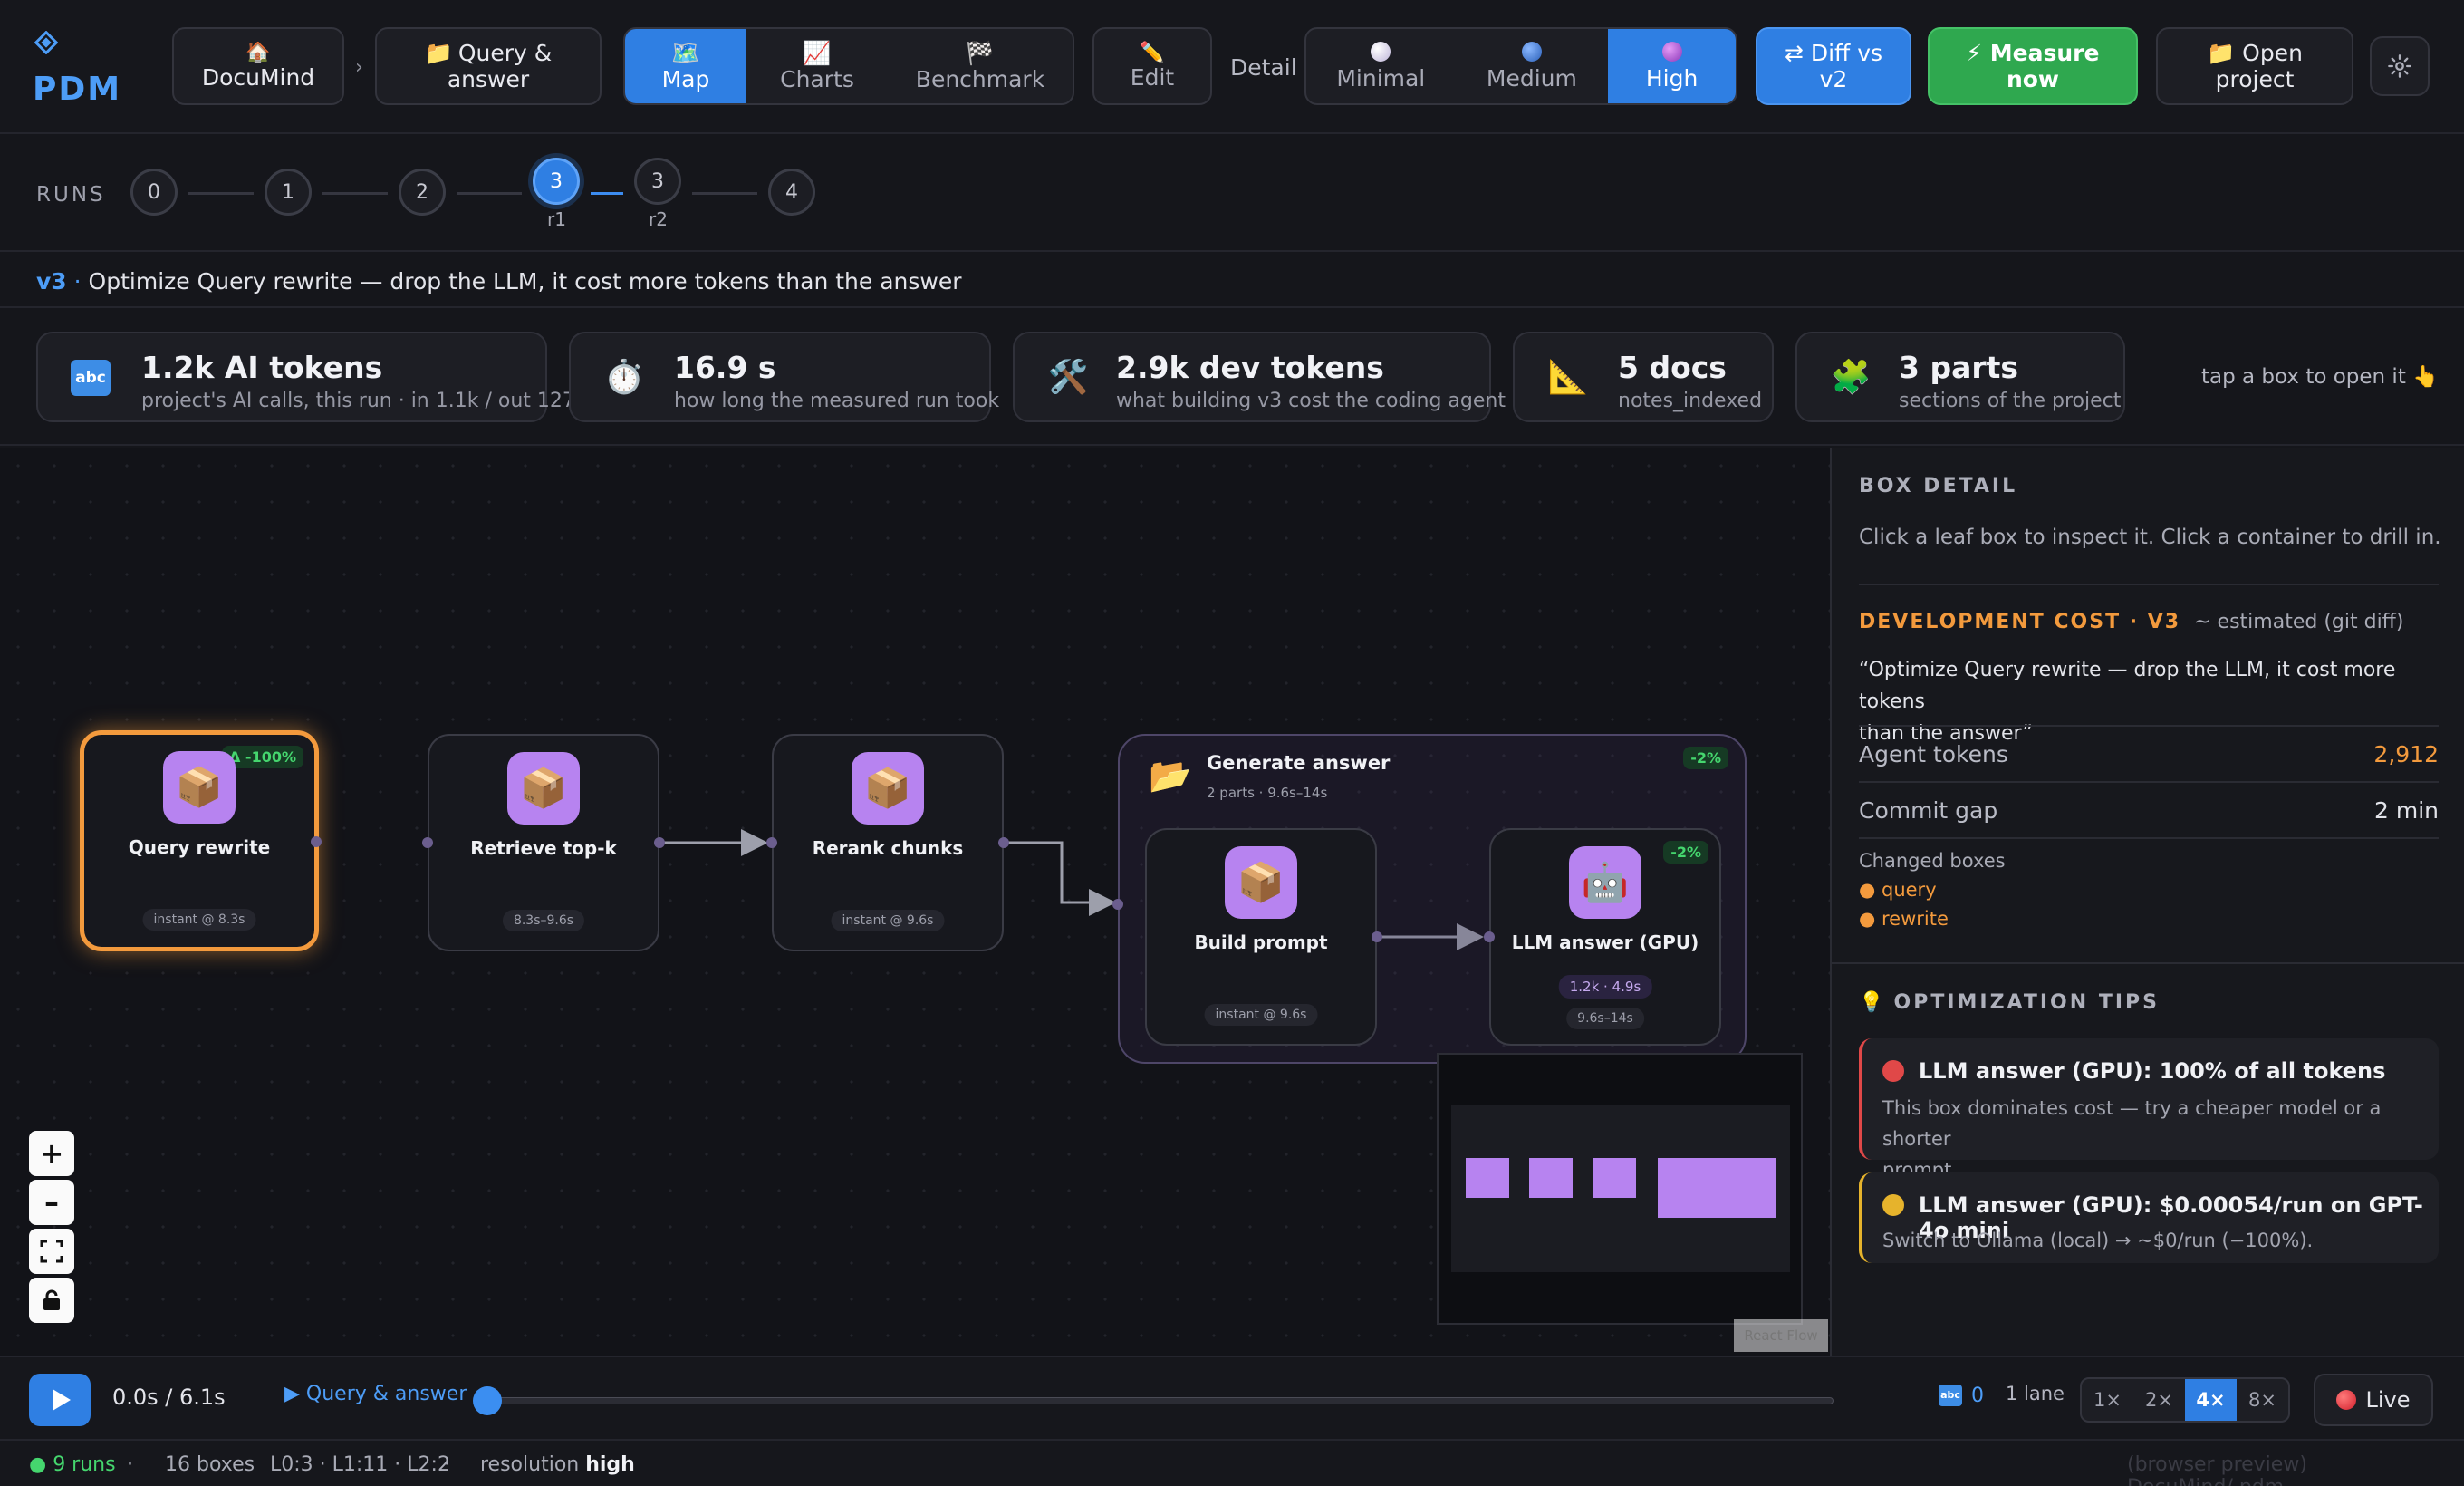 This screenshot has width=2464, height=1486. What do you see at coordinates (543, 843) in the screenshot?
I see `node-retrieve-top-k: 📦 Retrieve top-k 8.3s–9.6s` at bounding box center [543, 843].